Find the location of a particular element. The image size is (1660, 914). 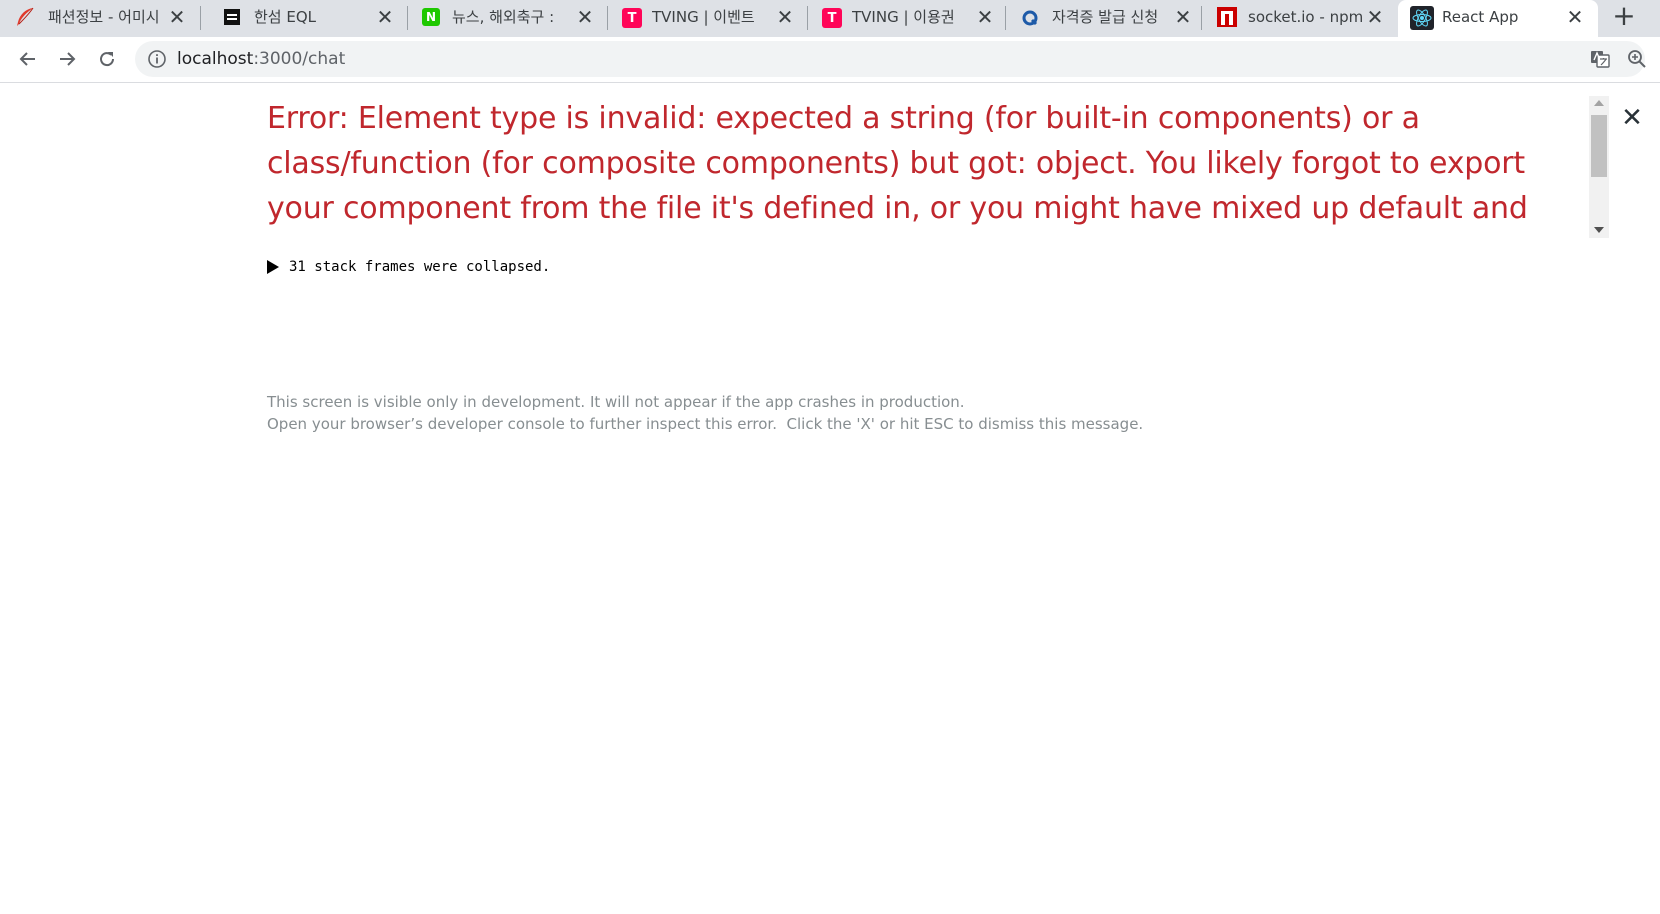

tab-title: TVING | 이용권 is located at coordinates (903, 17).